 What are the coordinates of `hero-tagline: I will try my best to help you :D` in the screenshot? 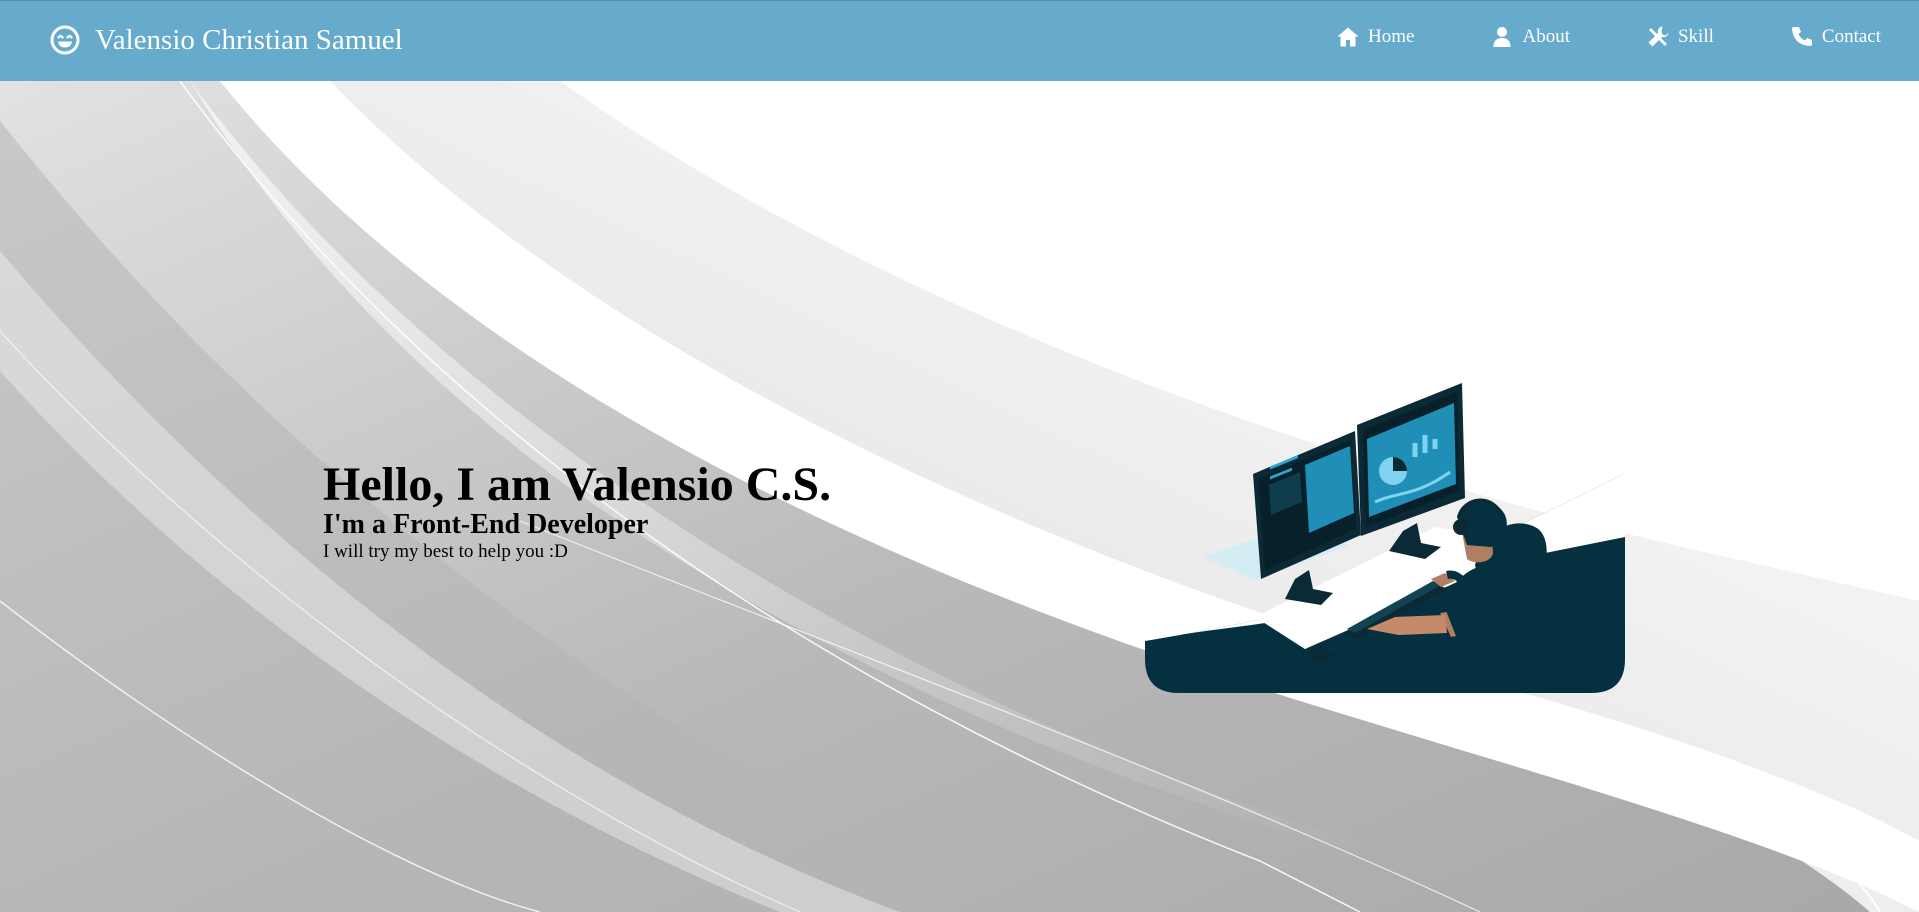 It's located at (445, 552).